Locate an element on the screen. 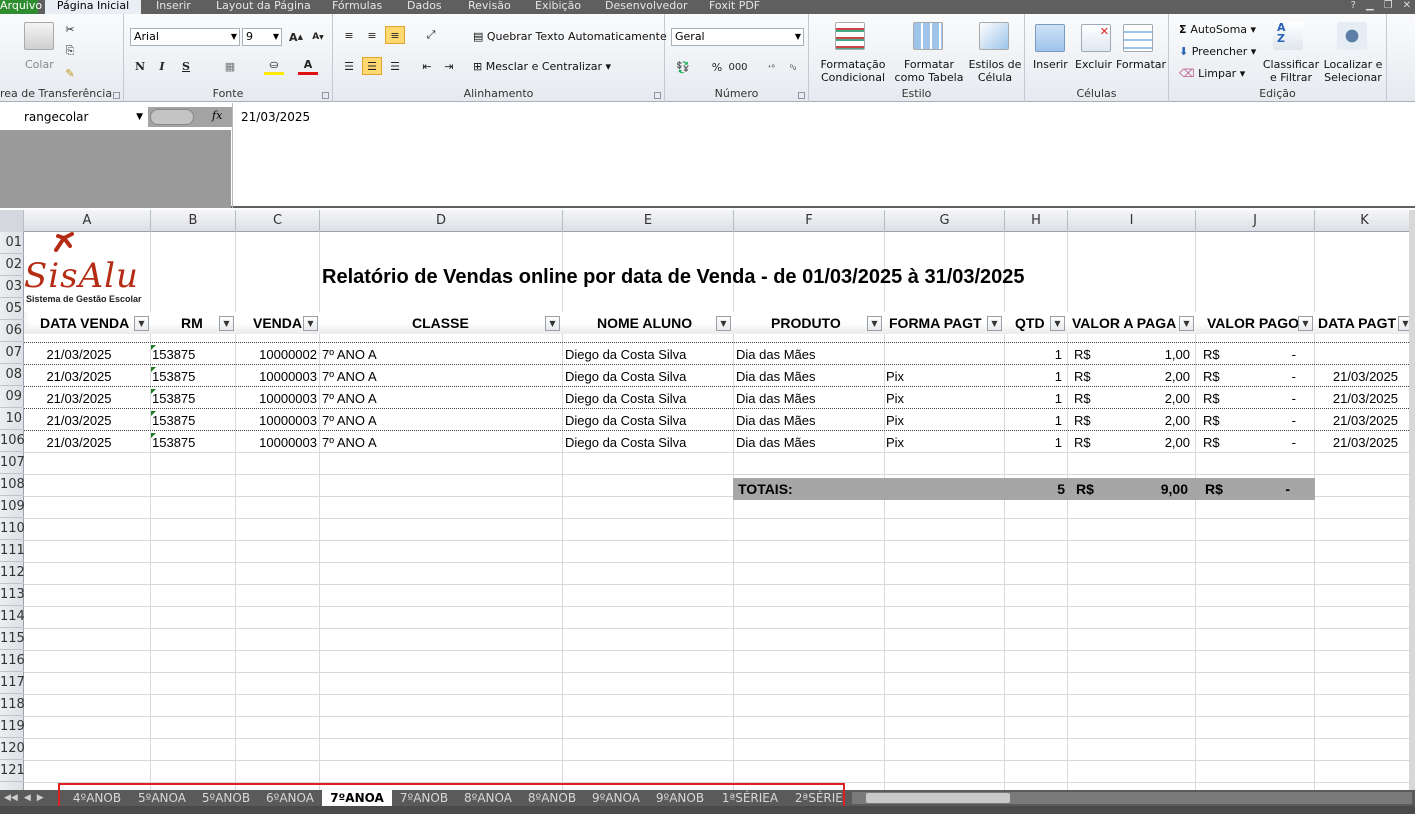 This screenshot has width=1415, height=814. select-all-button is located at coordinates (12, 221).